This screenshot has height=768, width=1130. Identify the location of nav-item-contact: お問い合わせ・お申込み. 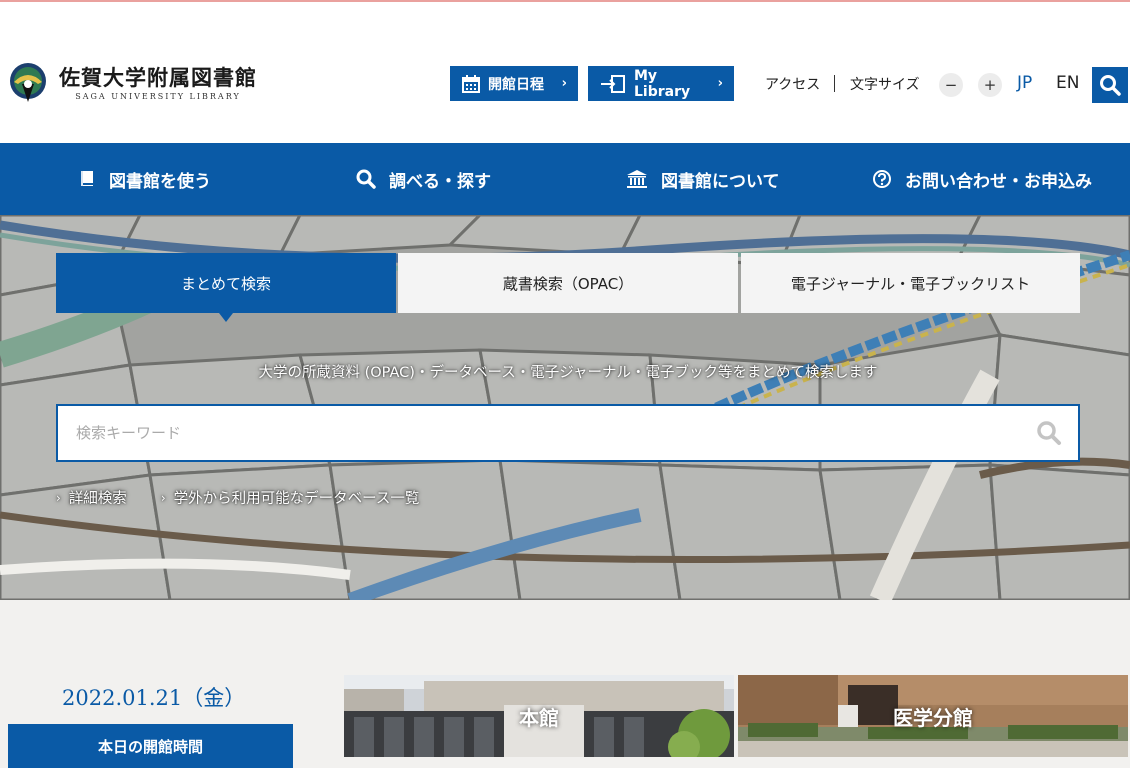
(982, 179).